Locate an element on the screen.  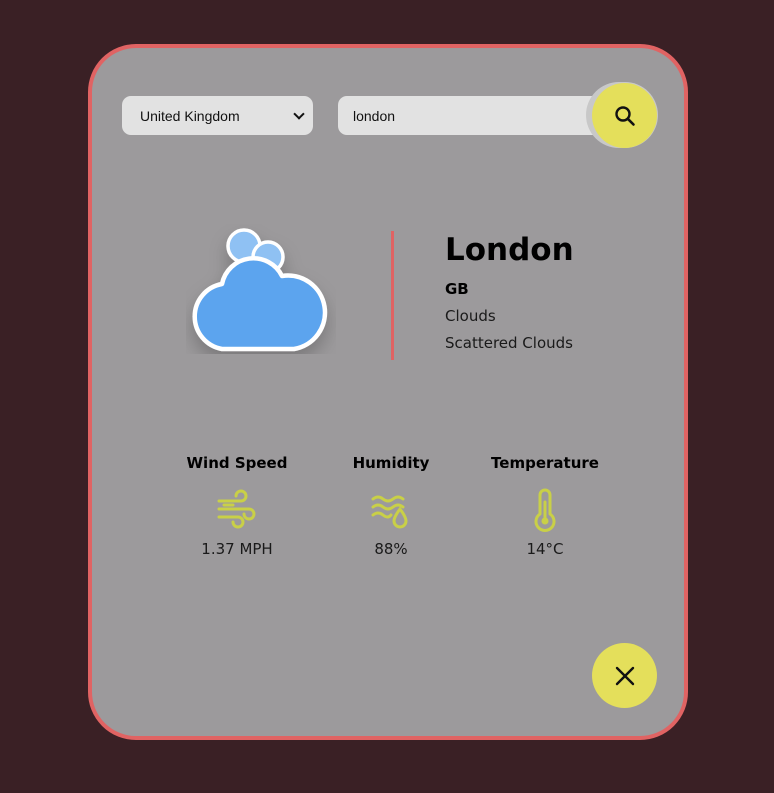
close-button is located at coordinates (624, 675).